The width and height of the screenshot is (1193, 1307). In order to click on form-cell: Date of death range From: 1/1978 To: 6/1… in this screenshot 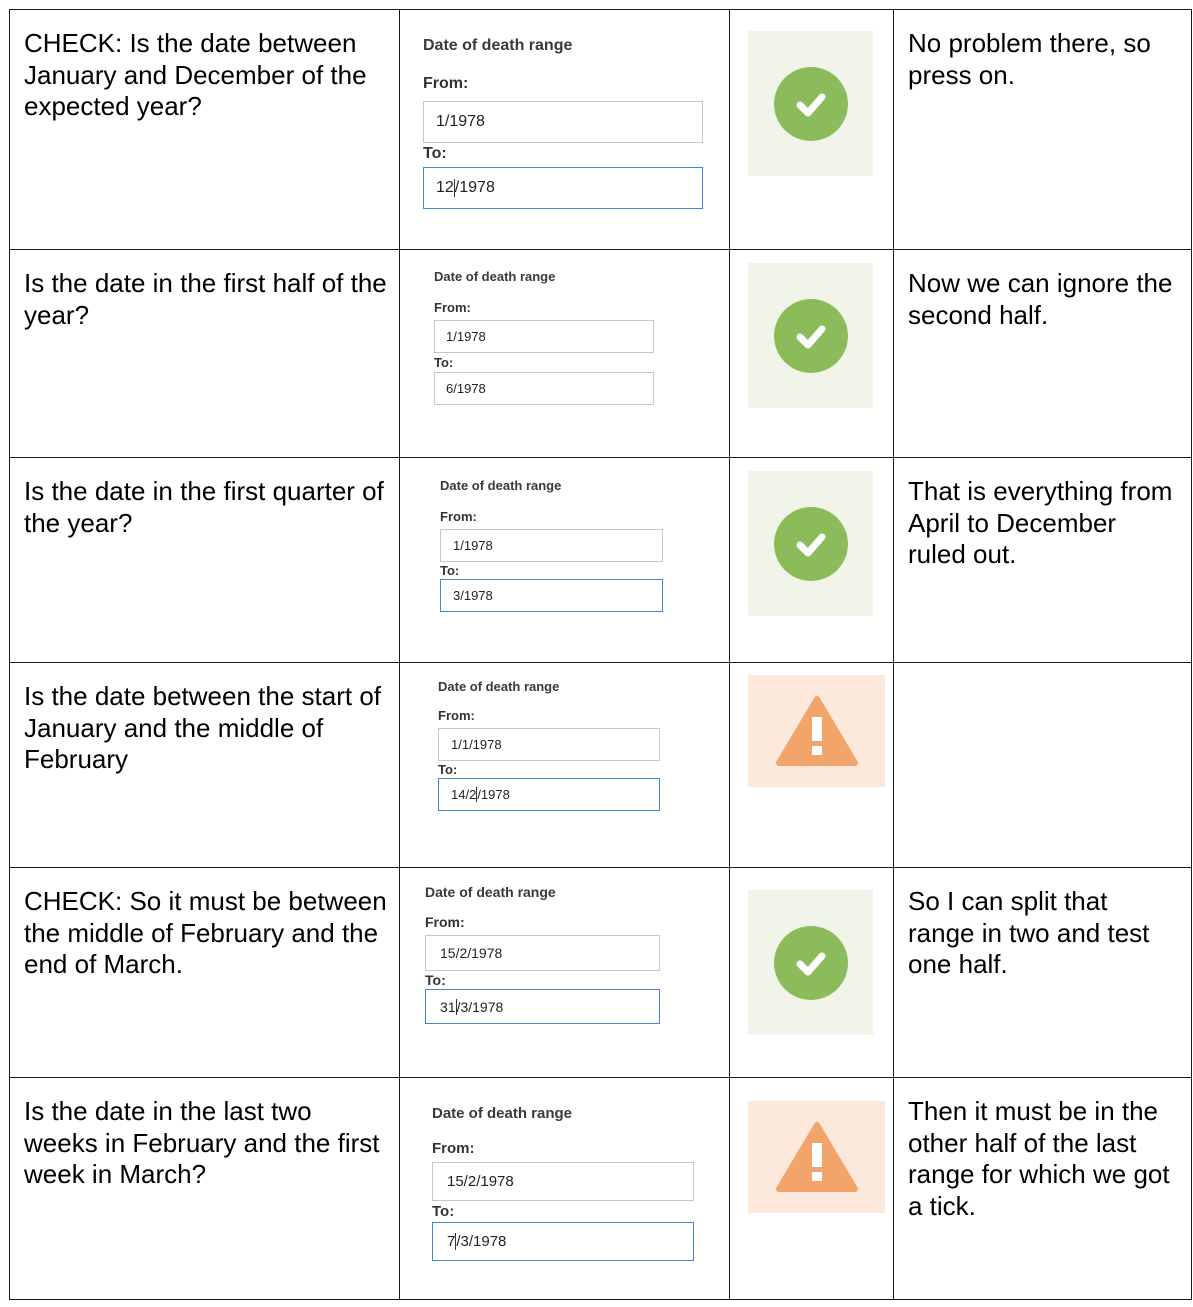, I will do `click(564, 353)`.